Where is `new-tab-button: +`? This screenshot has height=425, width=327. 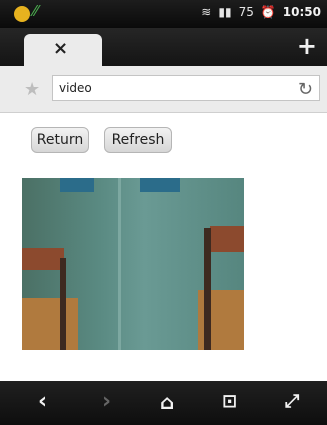
new-tab-button: + is located at coordinates (307, 46).